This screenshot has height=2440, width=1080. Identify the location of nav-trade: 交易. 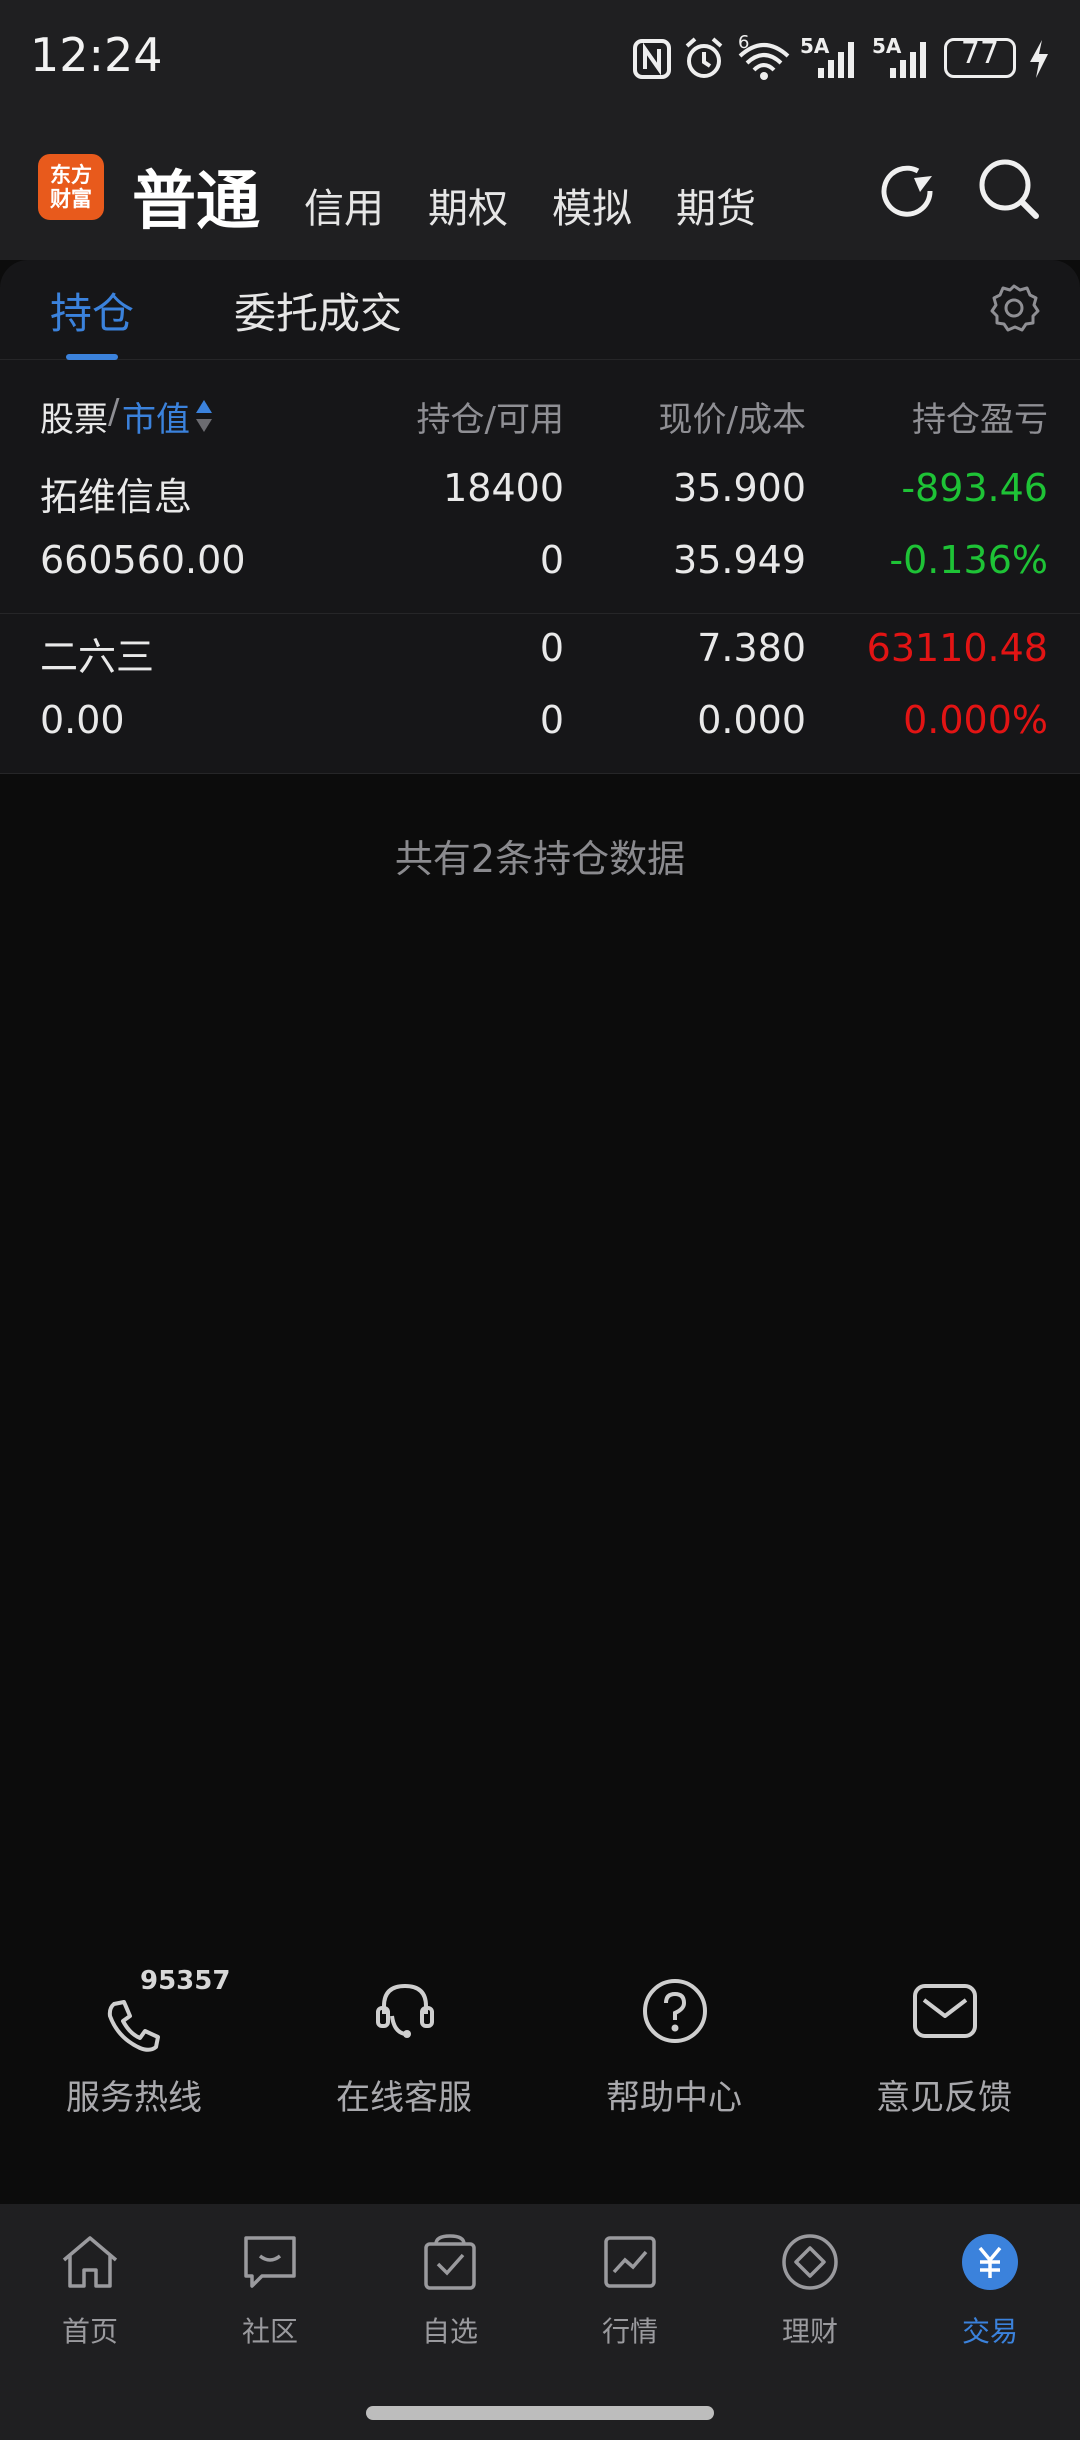
(990, 2290).